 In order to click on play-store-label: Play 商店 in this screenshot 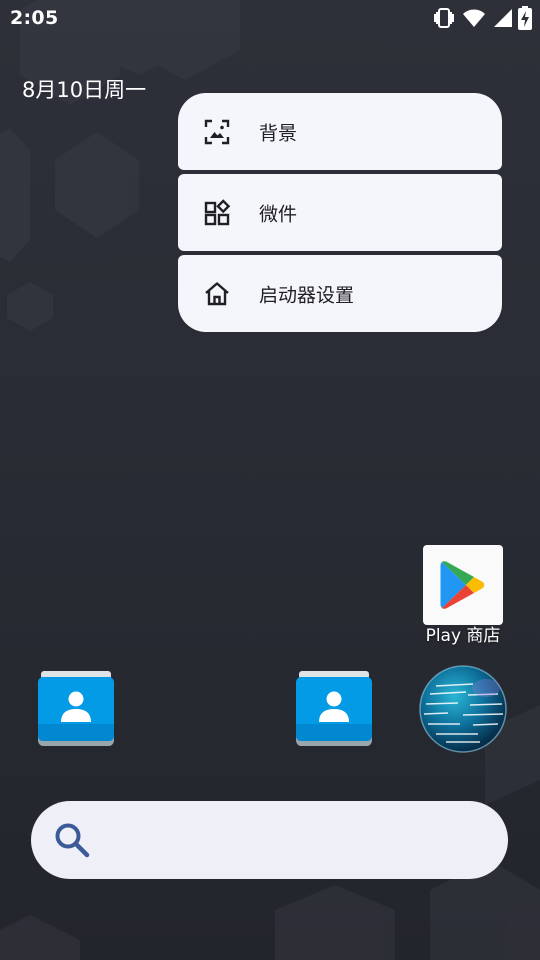, I will do `click(463, 636)`.